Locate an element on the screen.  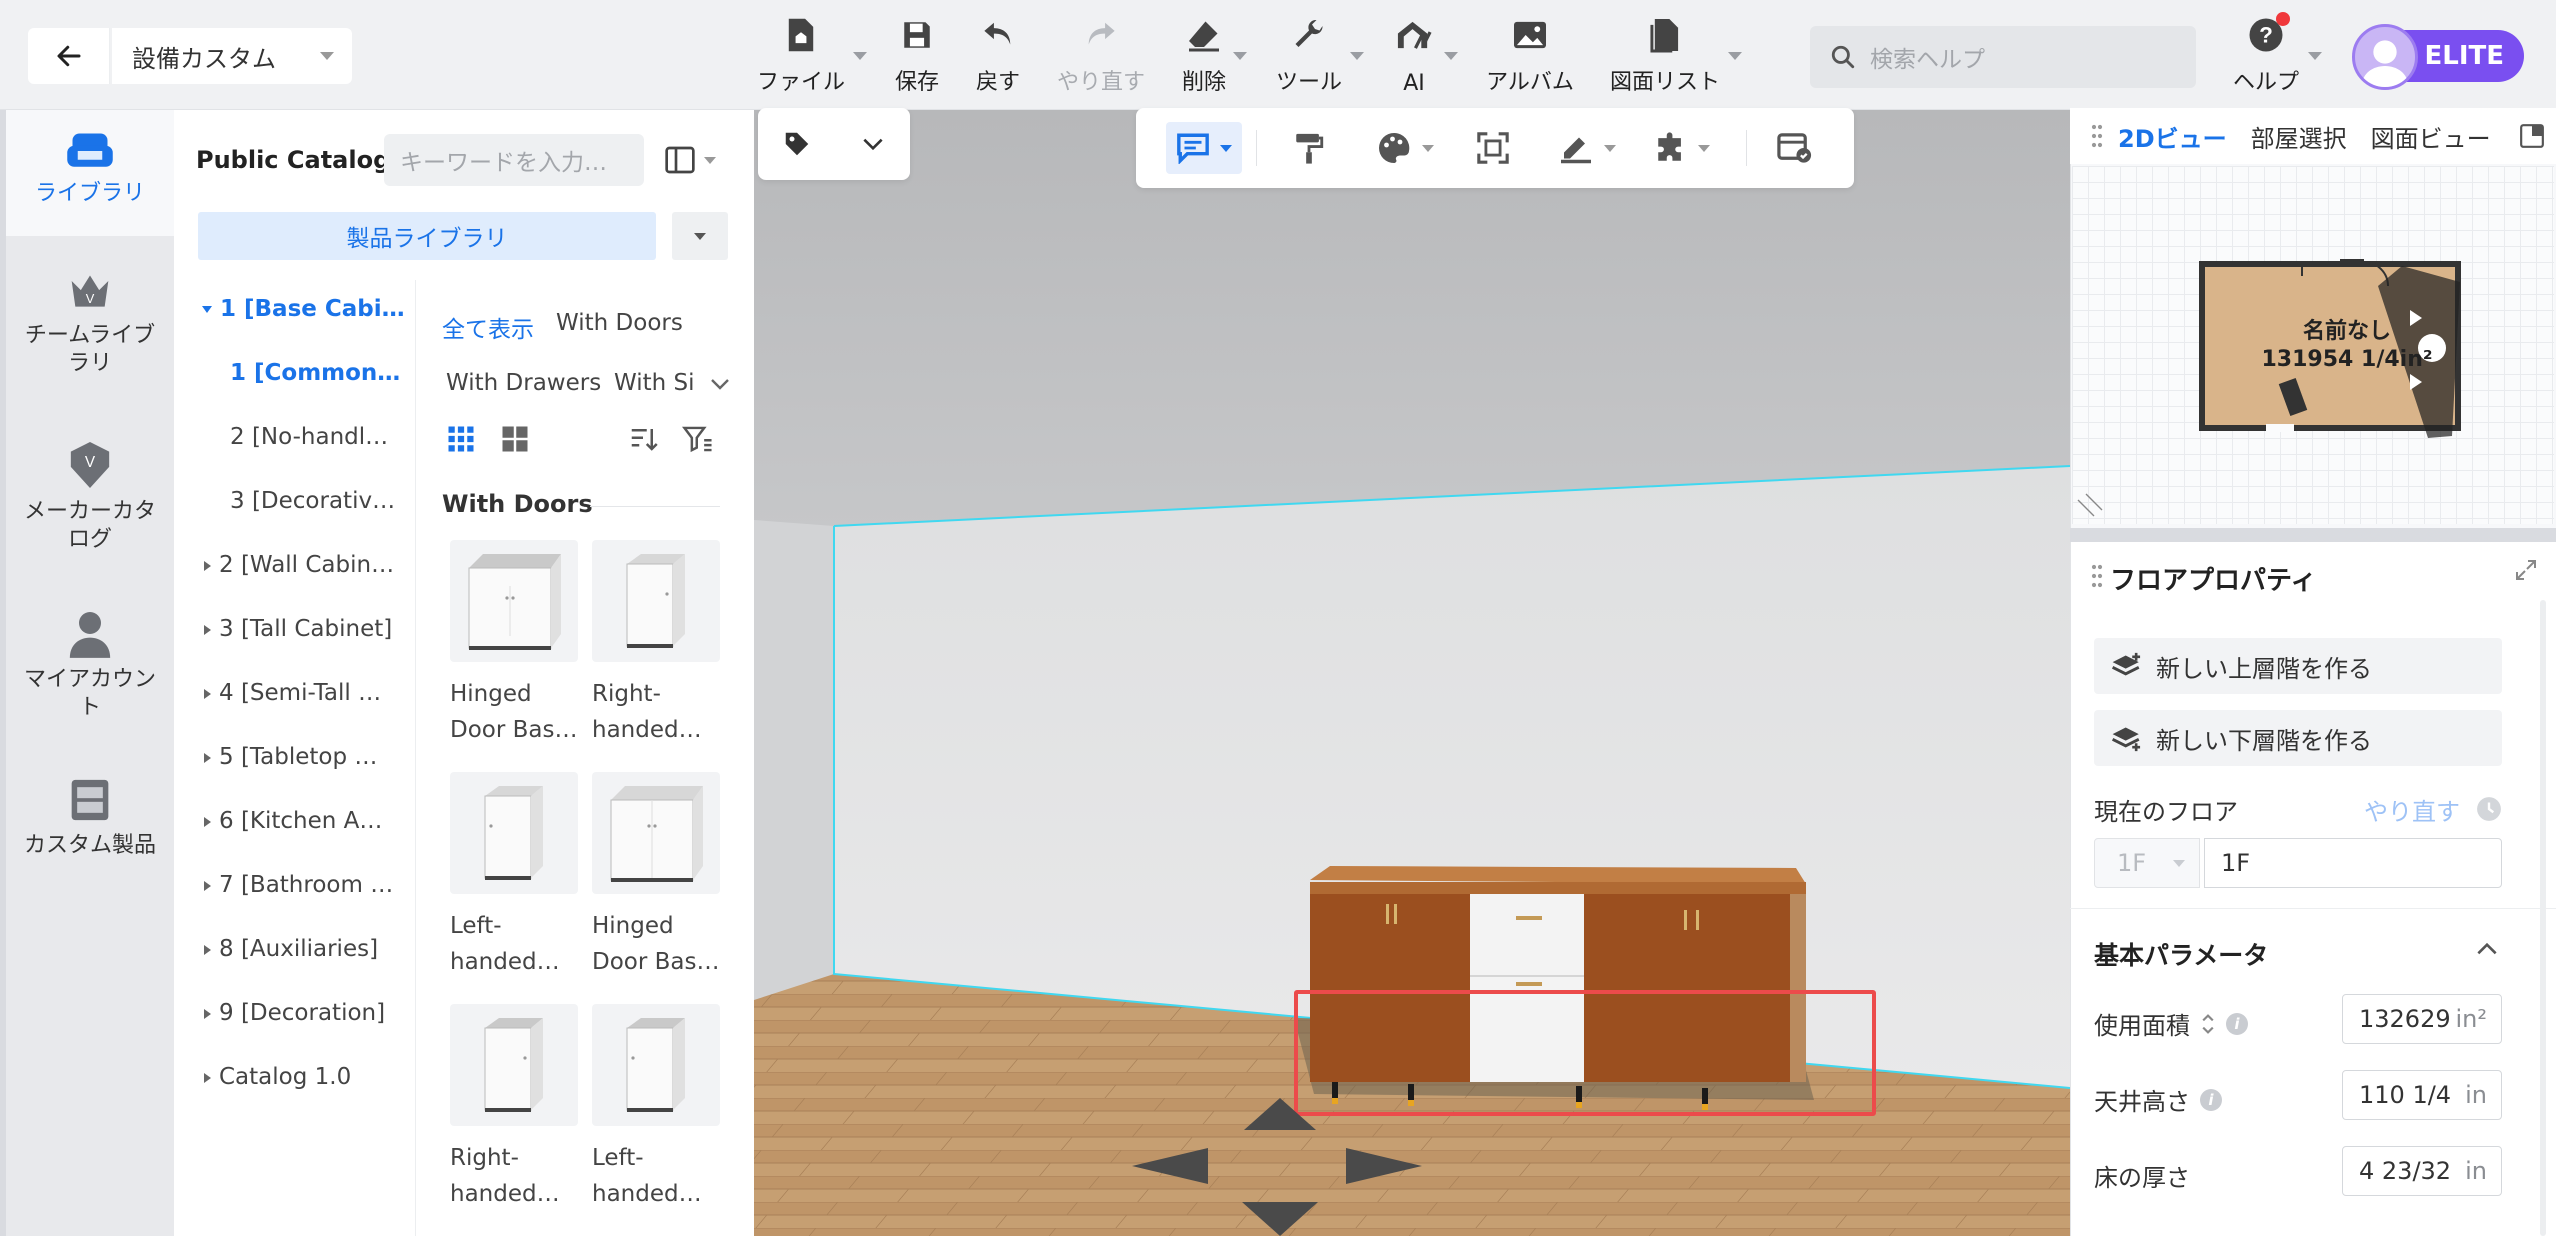
rail-item-library: ライブラリ is located at coordinates (90, 173).